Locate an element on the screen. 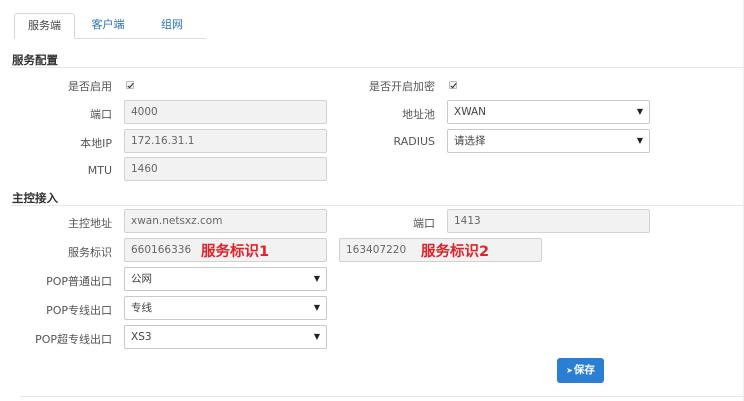 This screenshot has width=744, height=401. pop-normal-value: 公网 is located at coordinates (141, 279).